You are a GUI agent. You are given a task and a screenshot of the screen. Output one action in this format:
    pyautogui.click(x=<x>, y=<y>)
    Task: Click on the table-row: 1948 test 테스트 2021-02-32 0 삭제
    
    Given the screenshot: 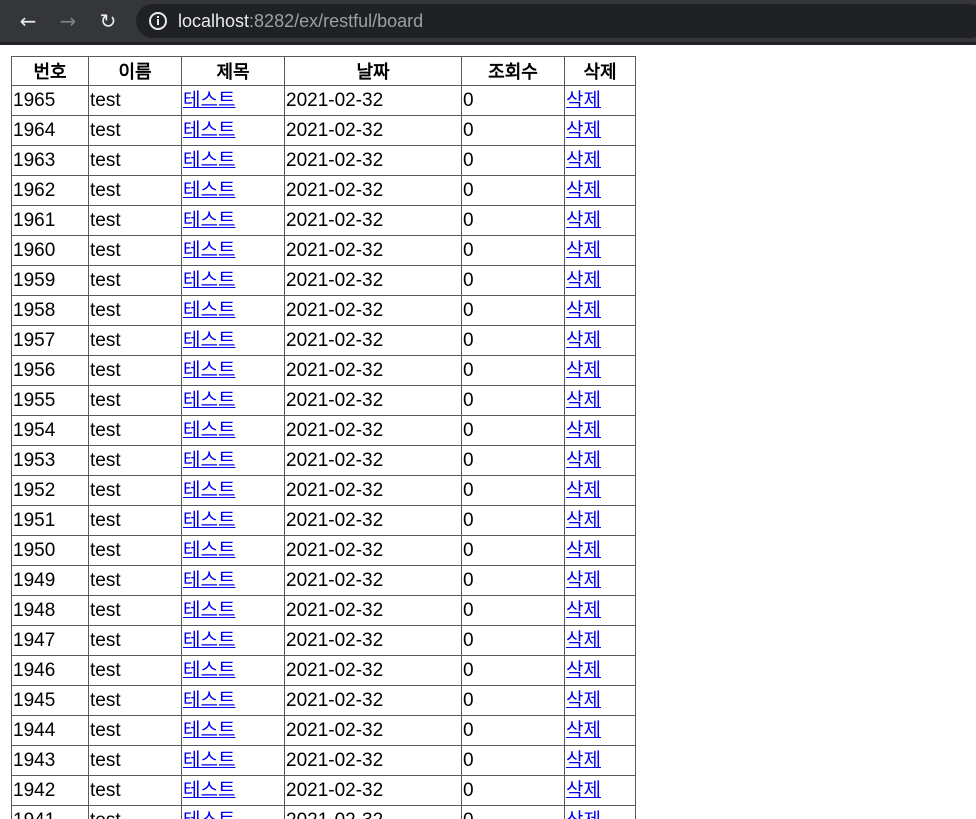 What is the action you would take?
    pyautogui.click(x=324, y=611)
    